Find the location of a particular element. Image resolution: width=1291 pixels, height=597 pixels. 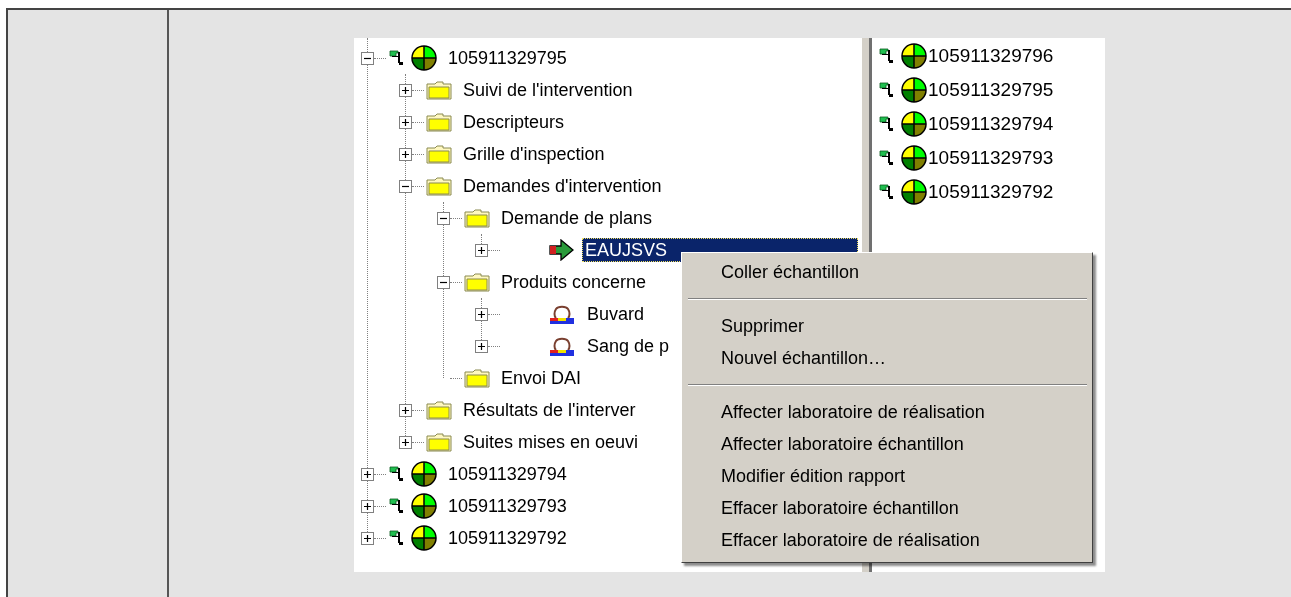

tree-item: Buvard is located at coordinates (616, 314).